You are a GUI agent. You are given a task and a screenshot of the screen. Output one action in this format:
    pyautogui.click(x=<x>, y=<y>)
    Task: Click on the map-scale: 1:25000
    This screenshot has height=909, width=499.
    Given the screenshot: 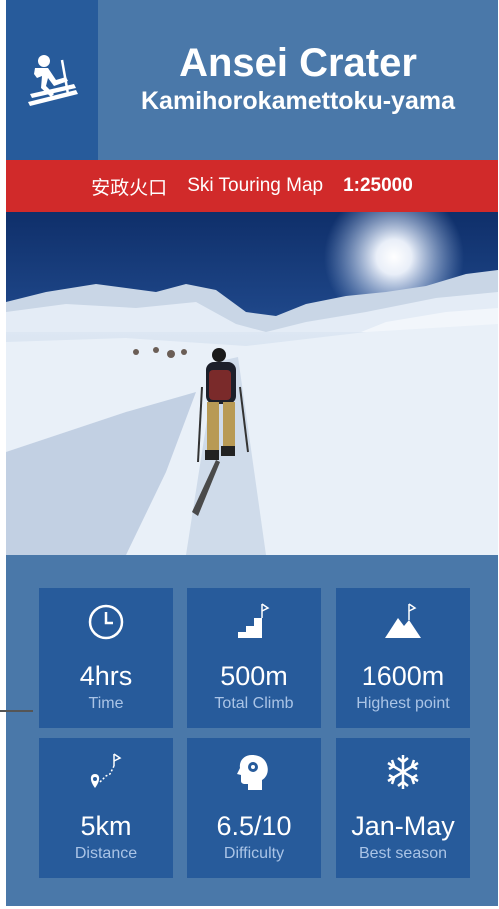 What is the action you would take?
    pyautogui.click(x=378, y=185)
    